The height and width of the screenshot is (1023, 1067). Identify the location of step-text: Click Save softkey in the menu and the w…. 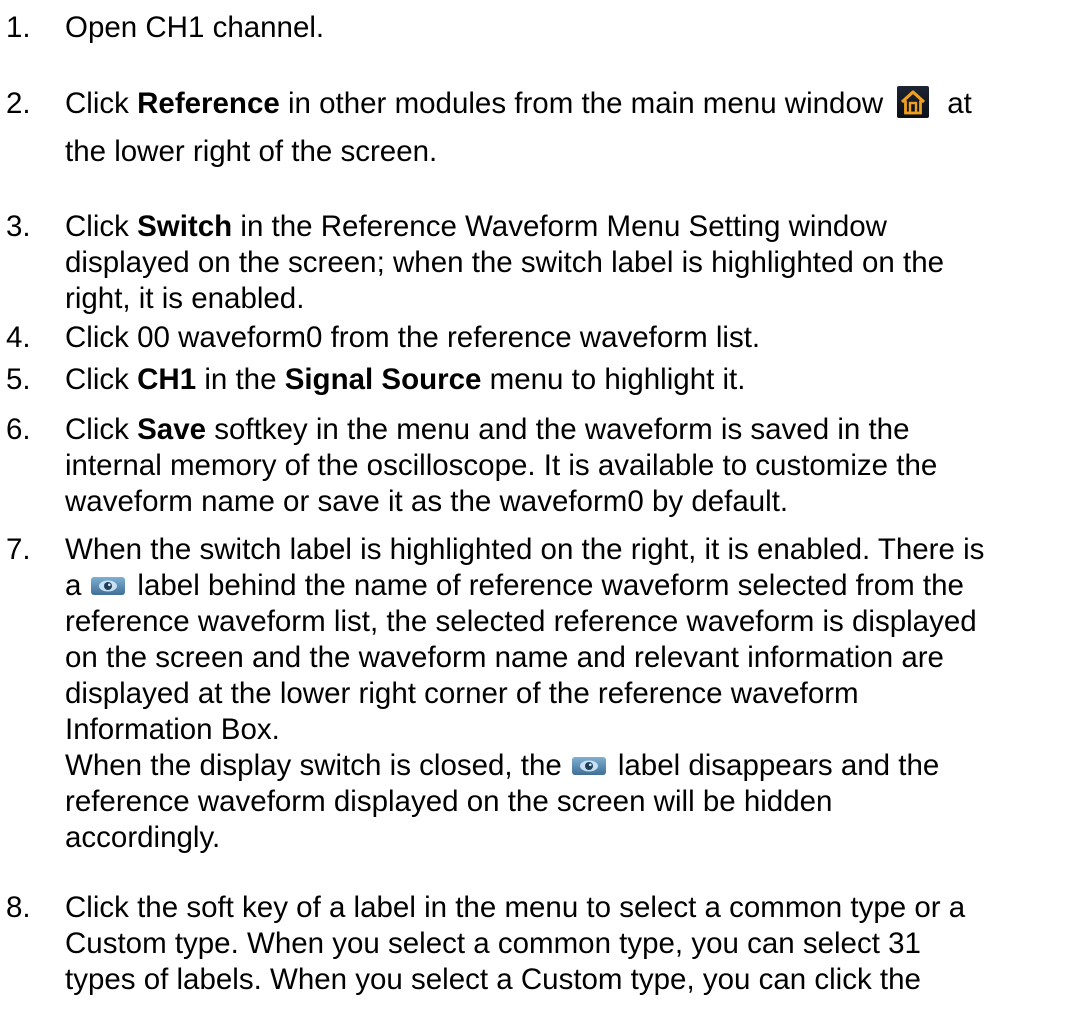
(565, 466).